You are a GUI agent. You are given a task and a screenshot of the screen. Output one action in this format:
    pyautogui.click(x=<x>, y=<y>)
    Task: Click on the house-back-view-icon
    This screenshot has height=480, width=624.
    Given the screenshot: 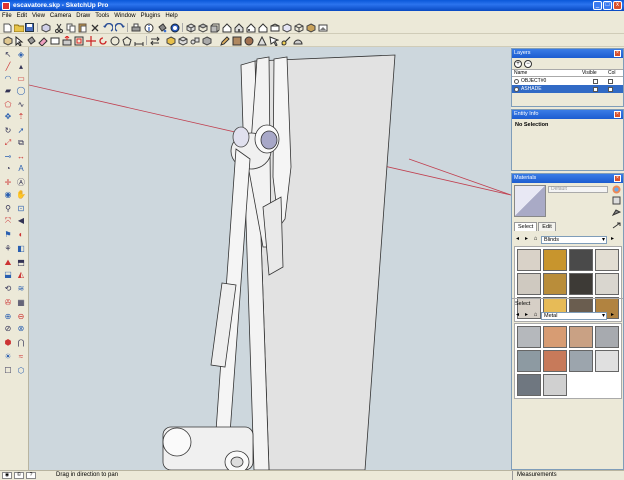 What is the action you would take?
    pyautogui.click(x=238, y=27)
    